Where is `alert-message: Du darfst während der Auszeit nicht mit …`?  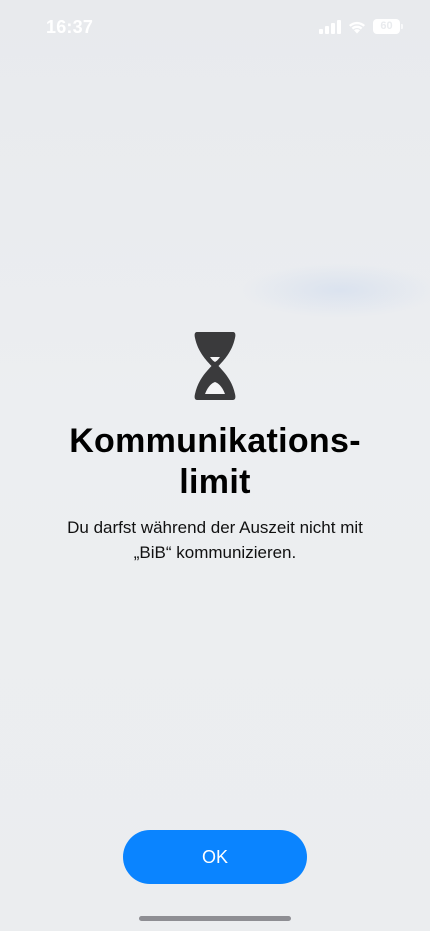
alert-message: Du darfst während der Auszeit nicht mit … is located at coordinates (215, 540).